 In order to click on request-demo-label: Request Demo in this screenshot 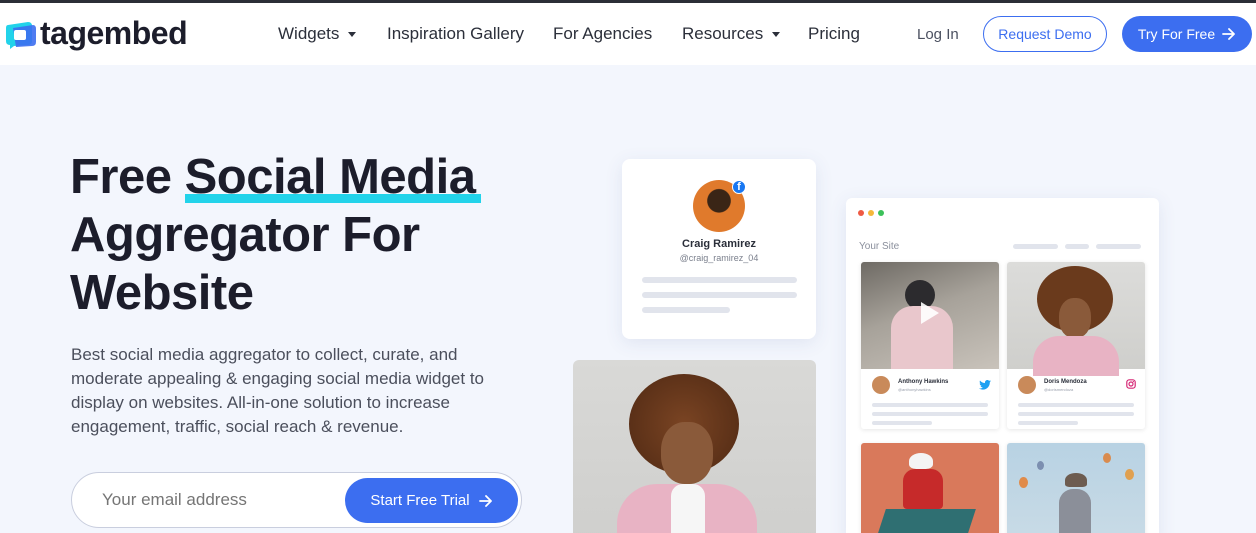, I will do `click(1045, 34)`.